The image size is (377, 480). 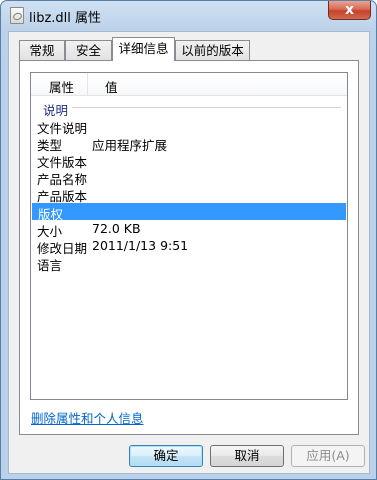 I want to click on list-item: 大小 72.0 KB, so click(x=189, y=229).